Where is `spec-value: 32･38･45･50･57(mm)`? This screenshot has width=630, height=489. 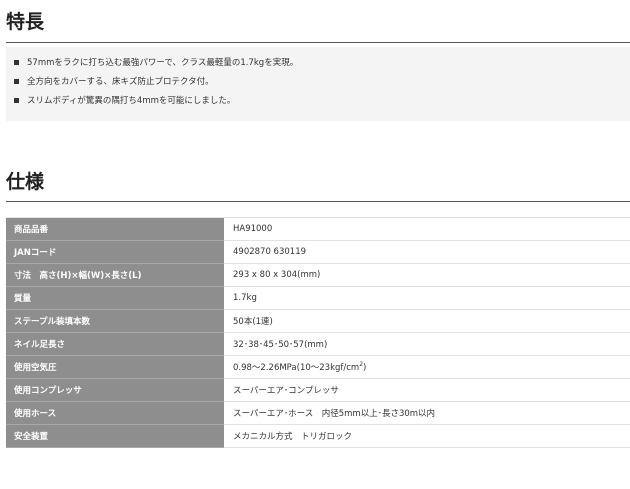 spec-value: 32･38･45･50･57(mm) is located at coordinates (427, 344).